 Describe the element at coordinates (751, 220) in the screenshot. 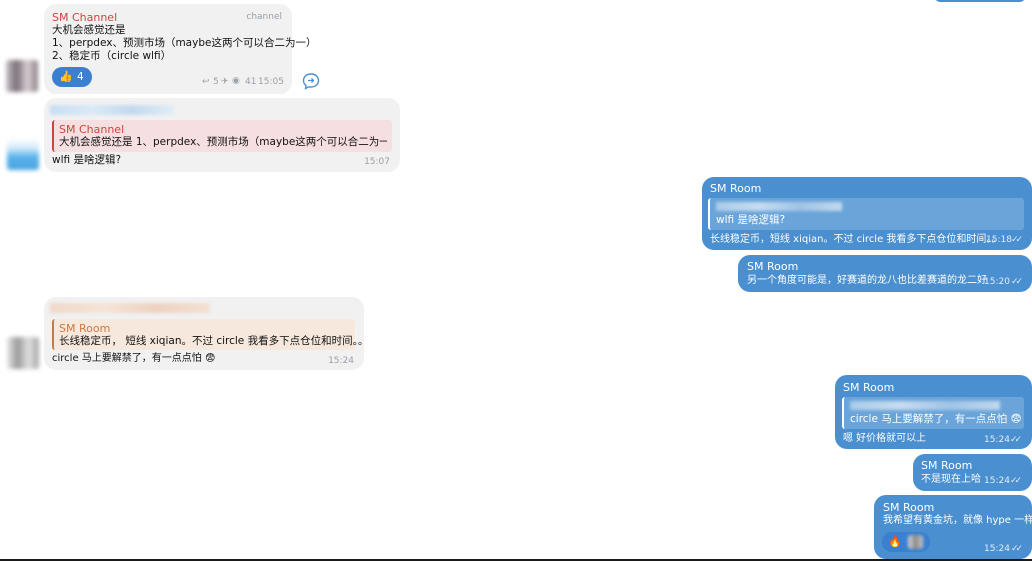

I see `quote-text: wlfi 是啥逻辑?` at that location.